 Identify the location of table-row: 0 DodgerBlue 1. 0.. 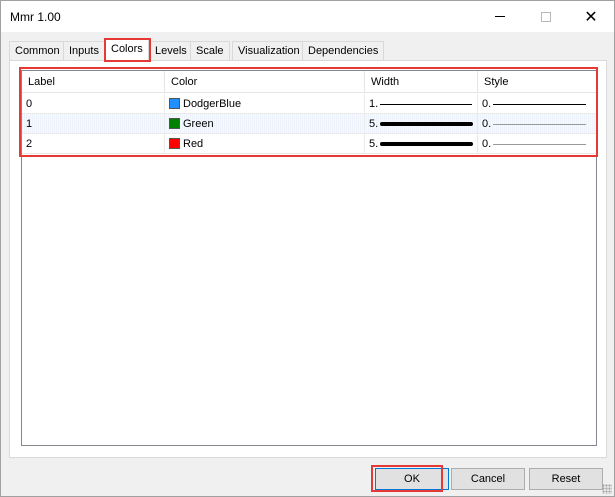
(309, 104).